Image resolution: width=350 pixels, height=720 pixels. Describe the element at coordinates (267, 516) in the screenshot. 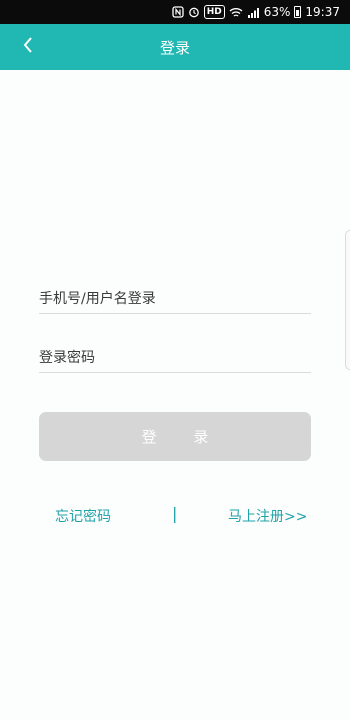

I see `register-link: 马上注册>>` at that location.